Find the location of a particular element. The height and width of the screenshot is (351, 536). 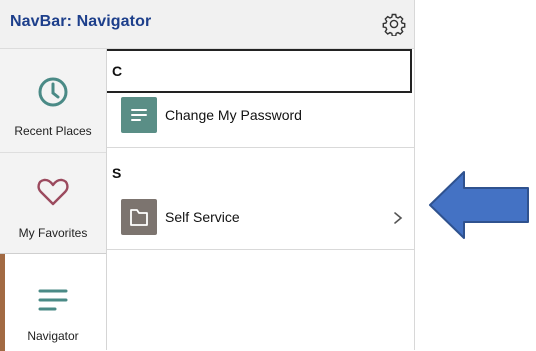

list-item-label: Self Service is located at coordinates (202, 217).